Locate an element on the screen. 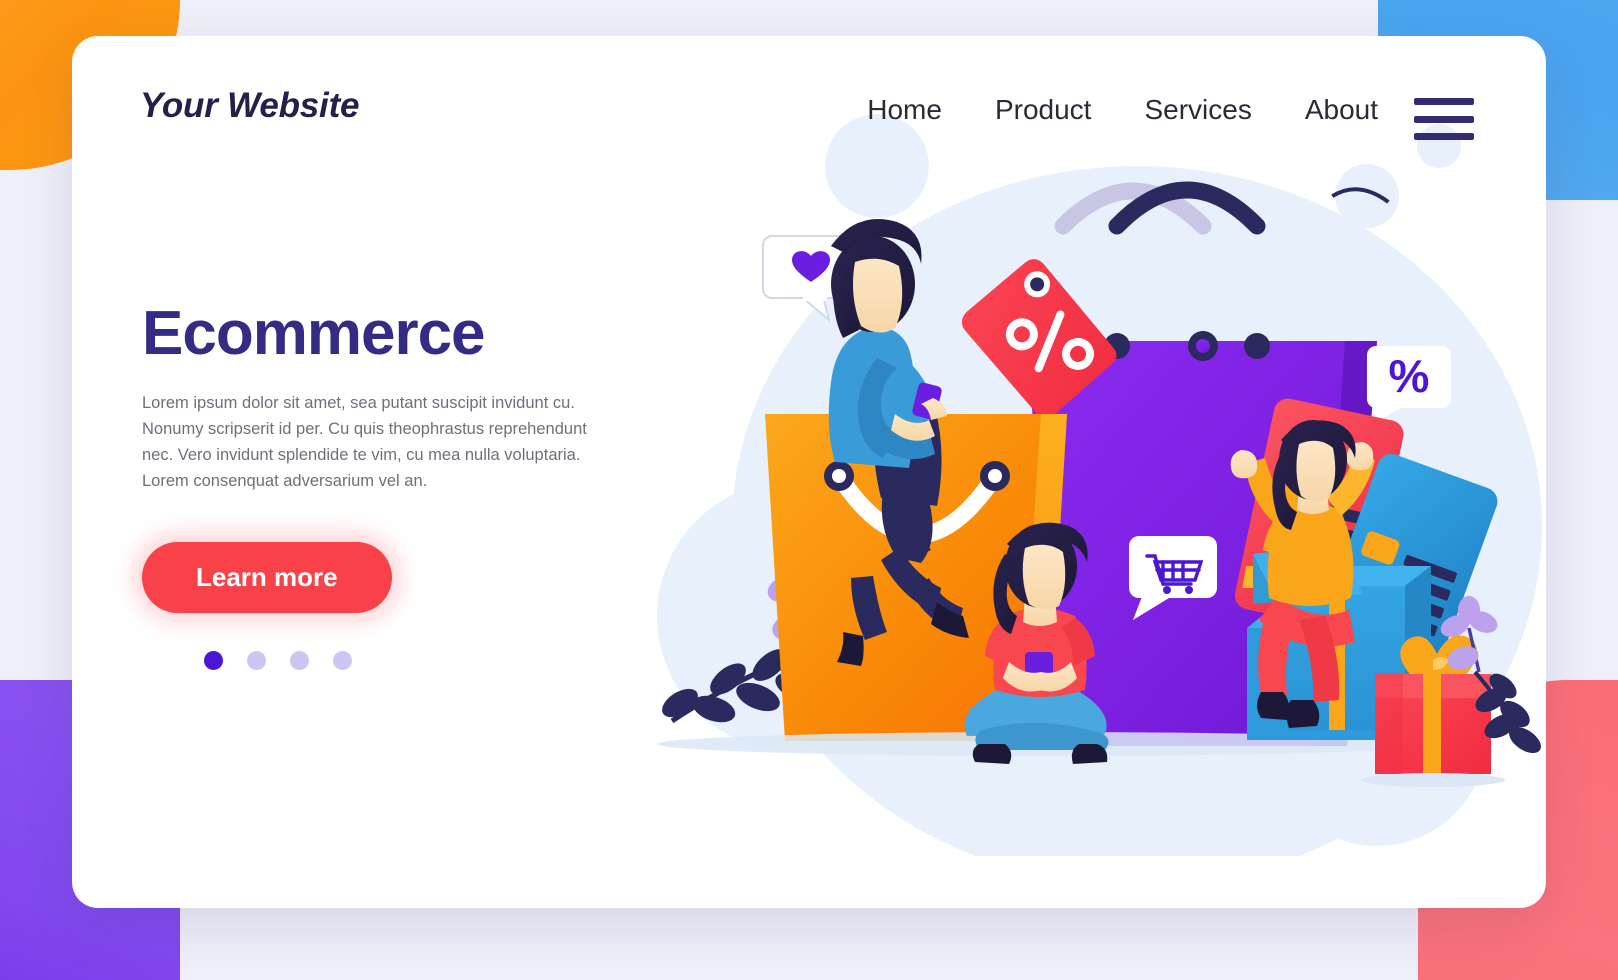 The image size is (1618, 980). carousel-dots is located at coordinates (438, 661).